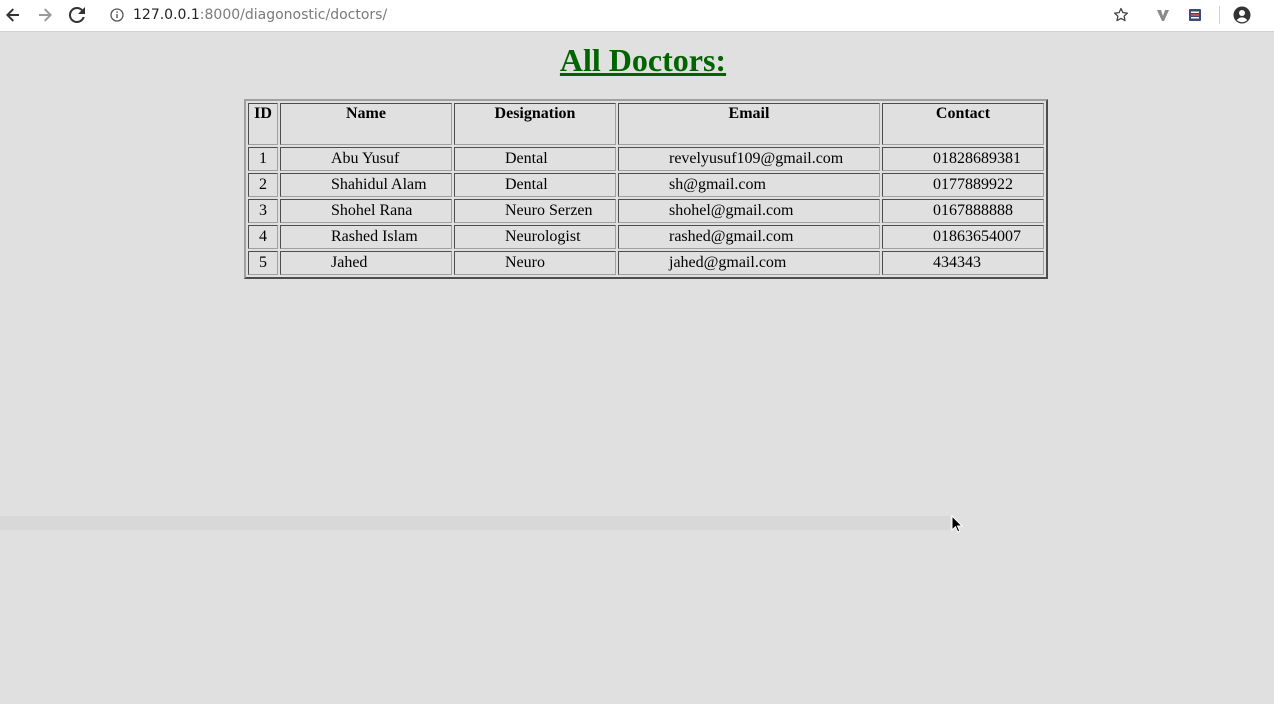 This screenshot has height=704, width=1274. I want to click on cell-contact: 01863654007, so click(963, 237).